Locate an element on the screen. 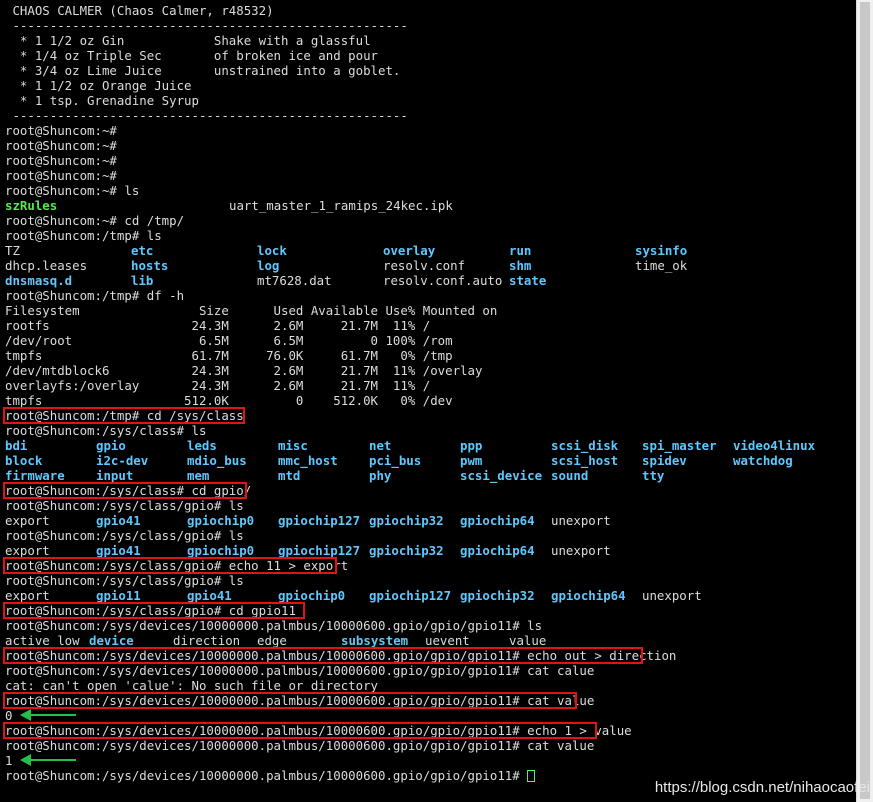 The height and width of the screenshot is (802, 873). directory-entry: shm is located at coordinates (520, 265).